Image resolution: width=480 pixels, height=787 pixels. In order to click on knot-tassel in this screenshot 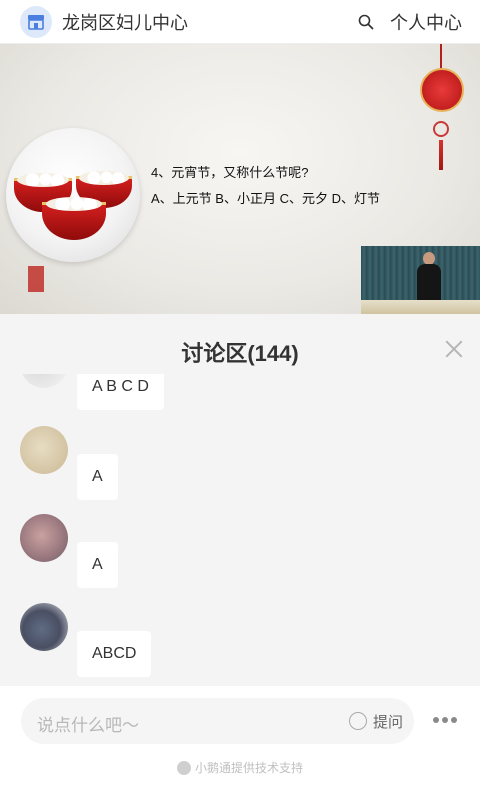, I will do `click(441, 155)`.